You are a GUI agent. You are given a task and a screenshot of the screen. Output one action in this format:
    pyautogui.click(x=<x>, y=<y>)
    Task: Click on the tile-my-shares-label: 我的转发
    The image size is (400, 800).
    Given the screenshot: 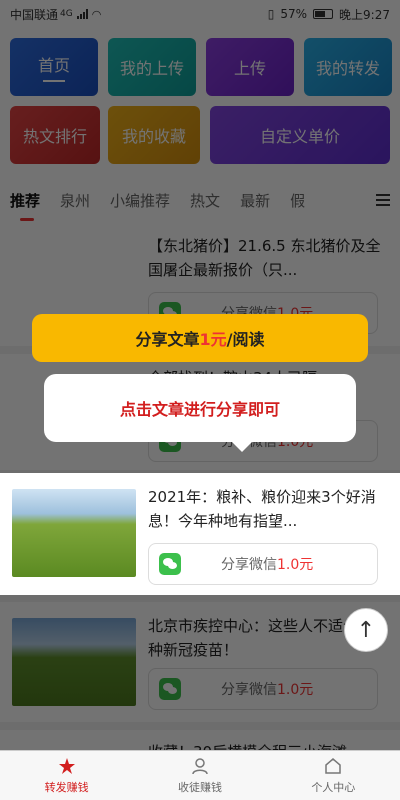 What is the action you would take?
    pyautogui.click(x=347, y=68)
    